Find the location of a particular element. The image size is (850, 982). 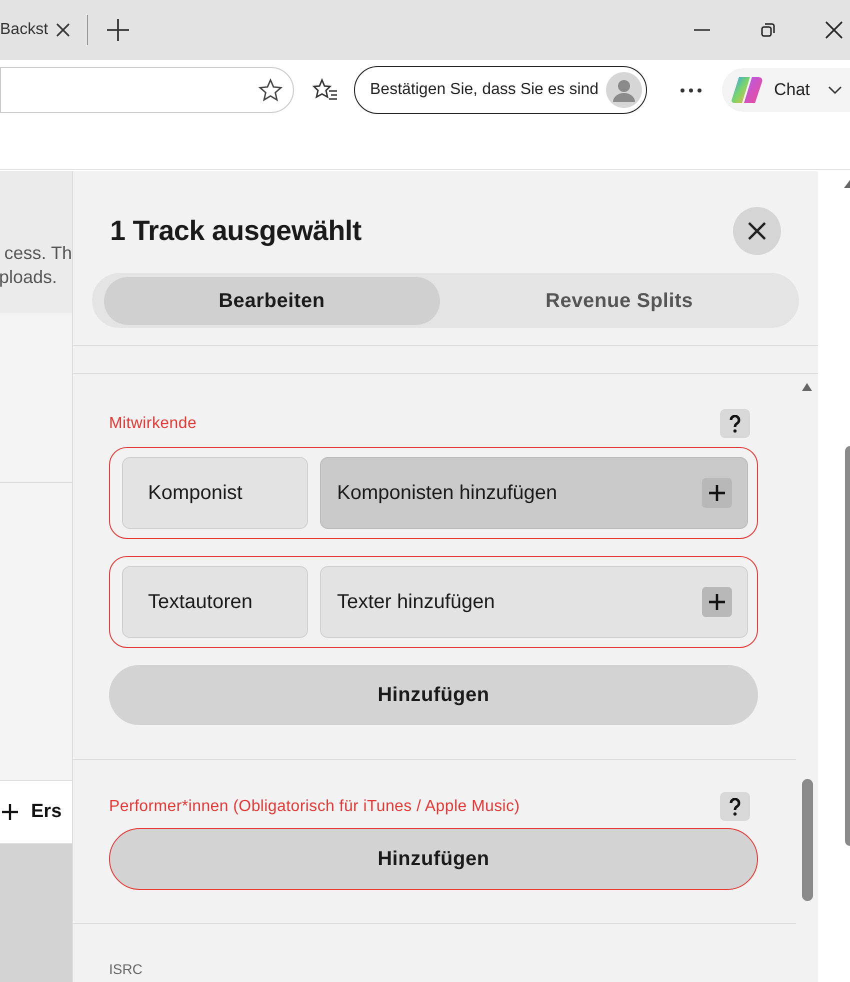

add-contributor-button: Texter hinzufügen is located at coordinates (534, 602).